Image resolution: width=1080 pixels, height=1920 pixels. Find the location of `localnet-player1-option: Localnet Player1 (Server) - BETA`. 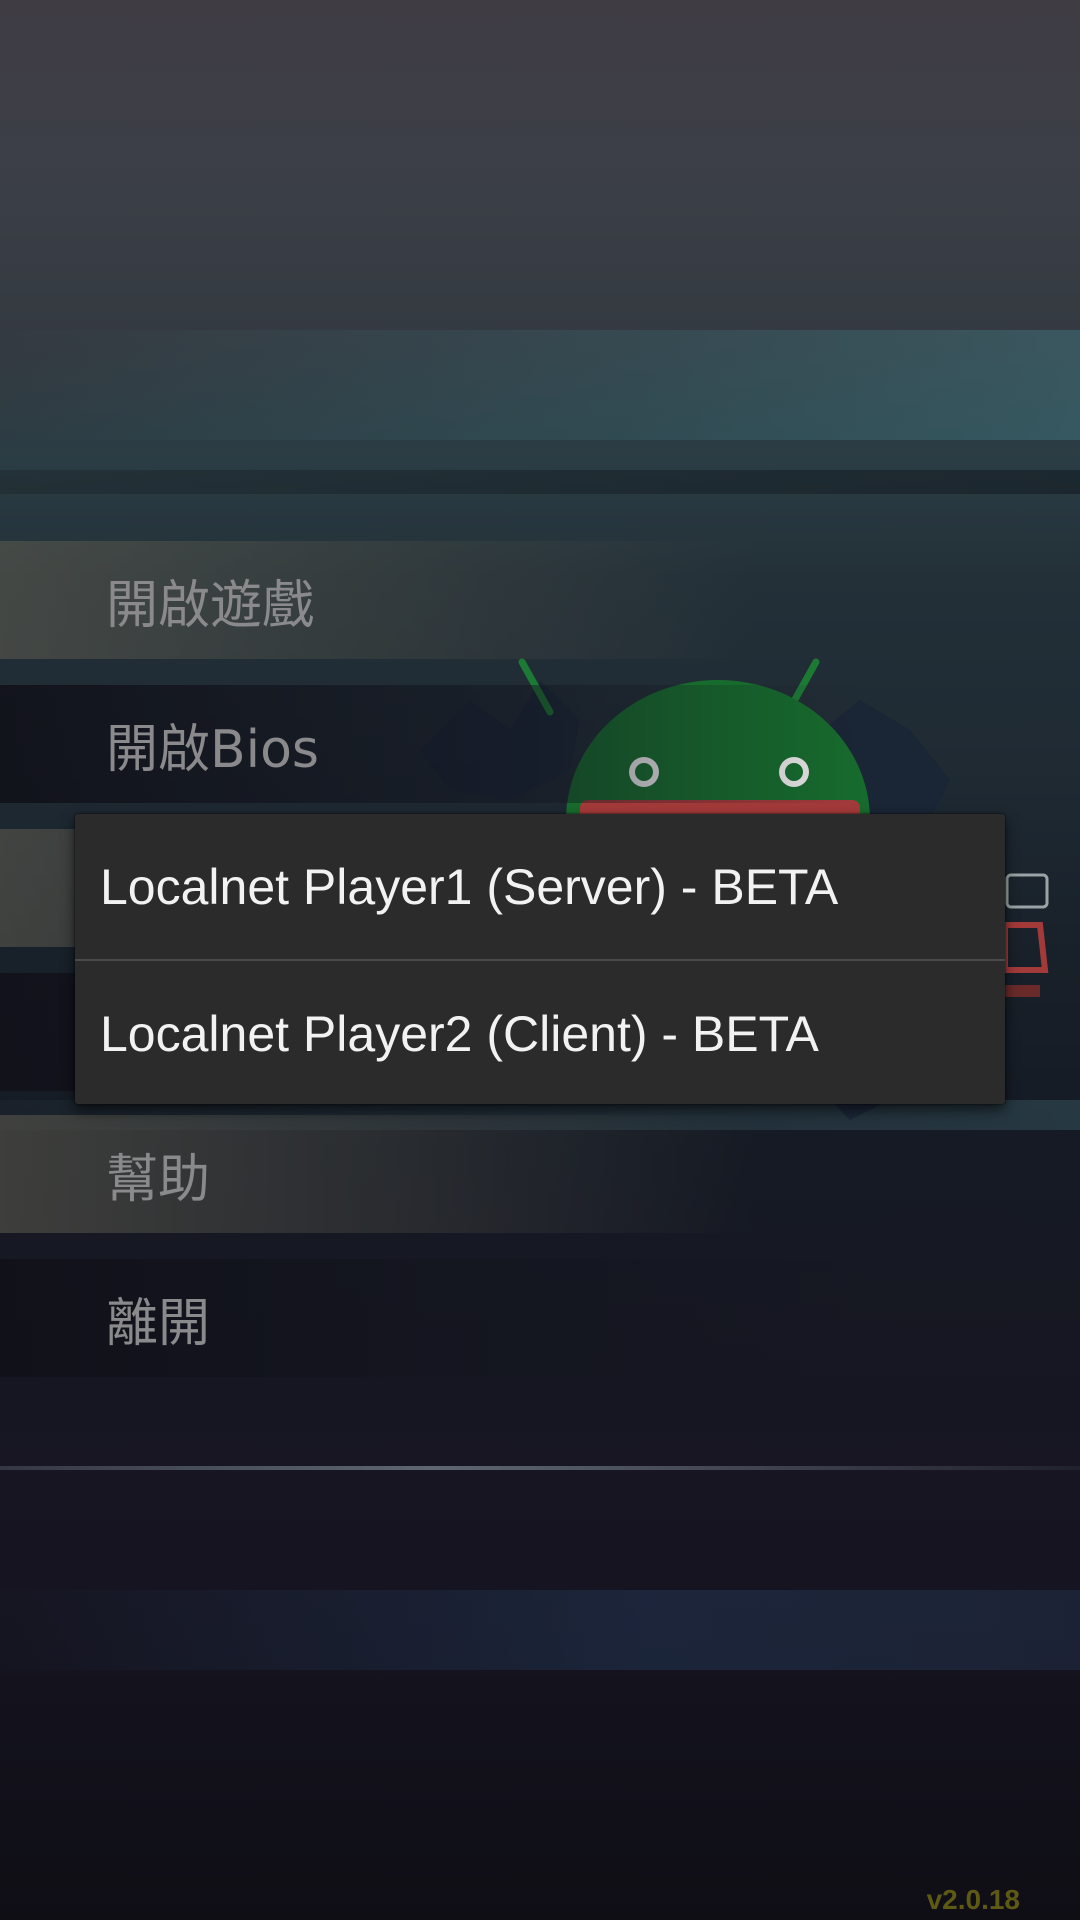

localnet-player1-option: Localnet Player1 (Server) - BETA is located at coordinates (540, 886).